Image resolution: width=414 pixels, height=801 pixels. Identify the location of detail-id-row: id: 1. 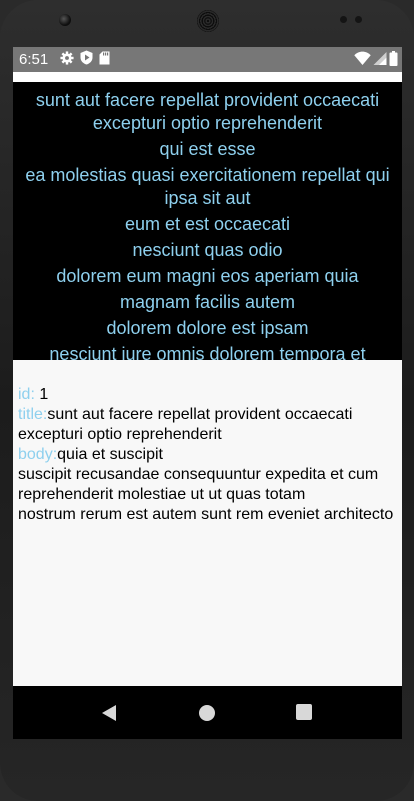
(207, 395).